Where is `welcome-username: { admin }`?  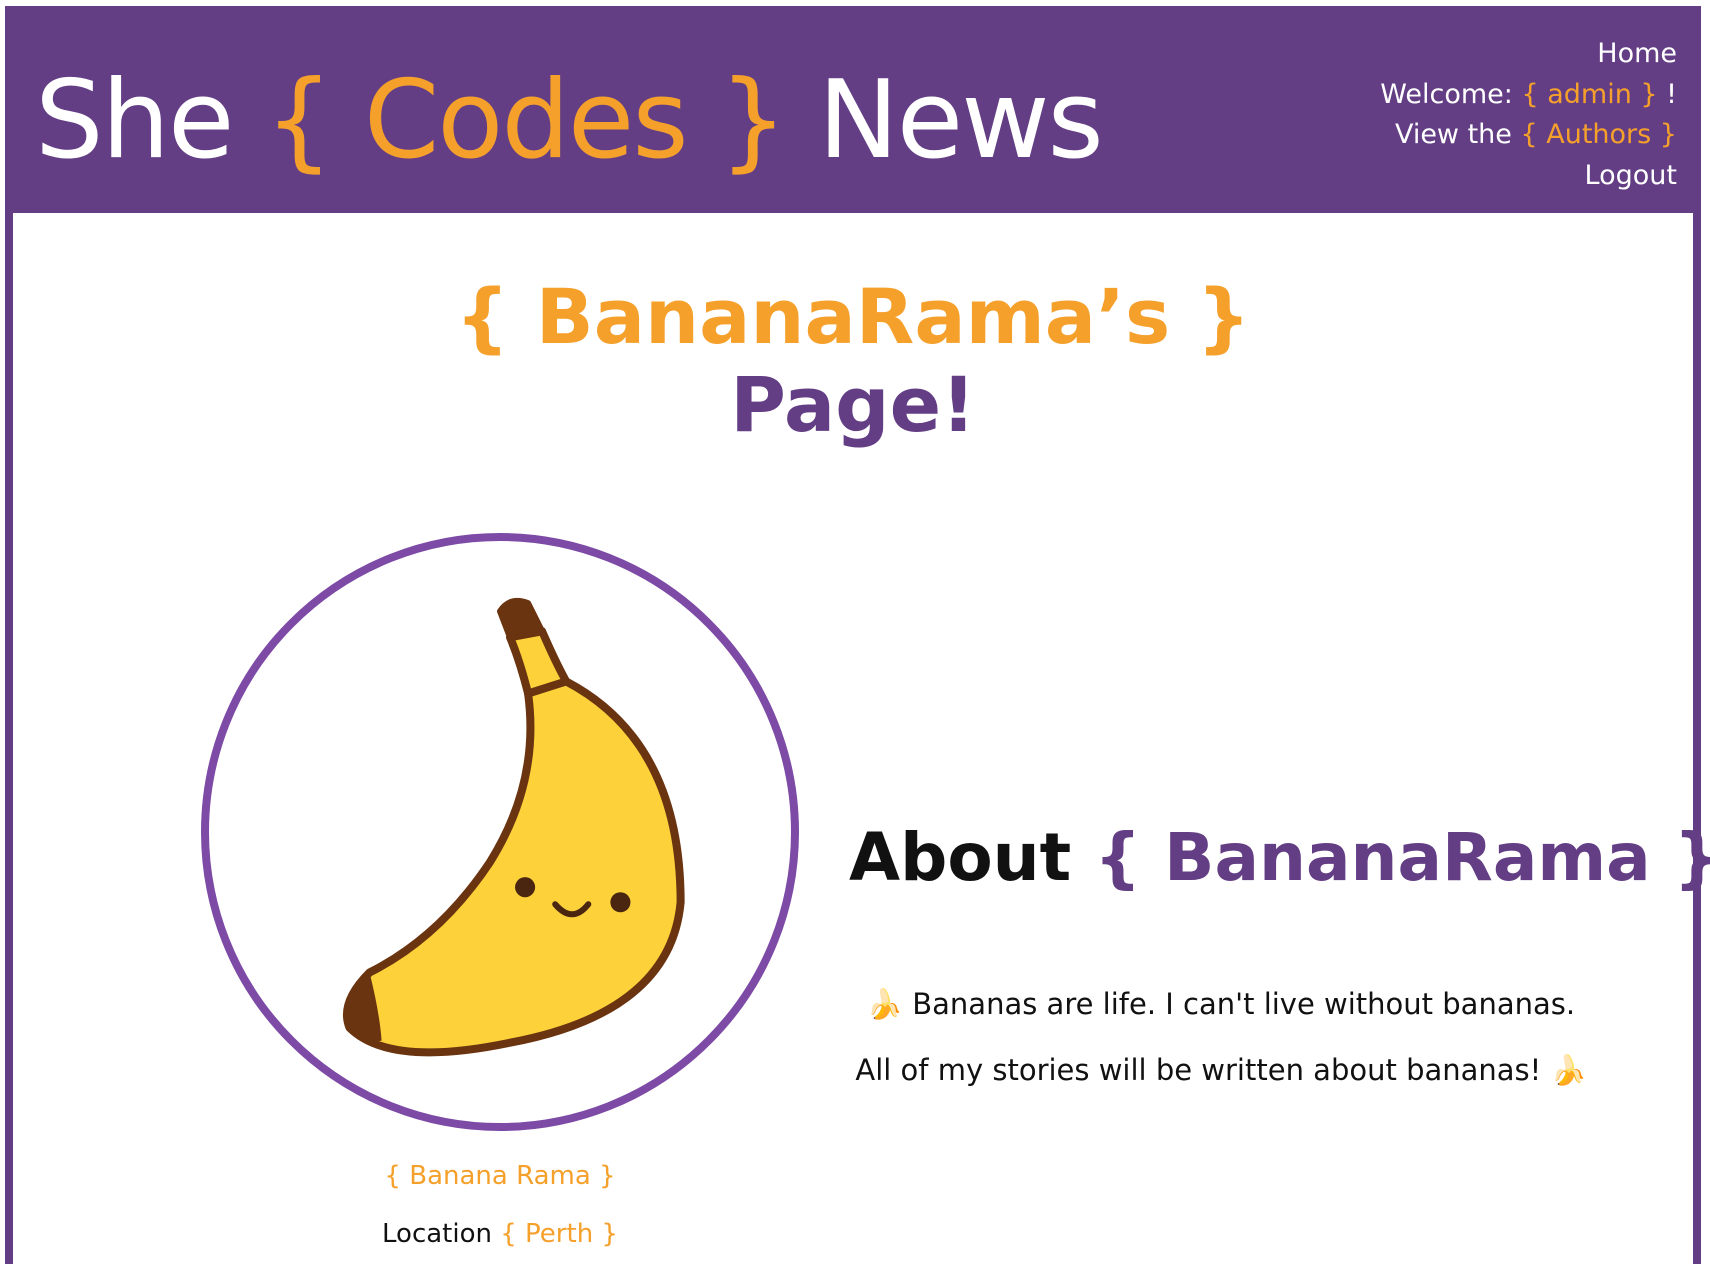
welcome-username: { admin } is located at coordinates (1589, 94).